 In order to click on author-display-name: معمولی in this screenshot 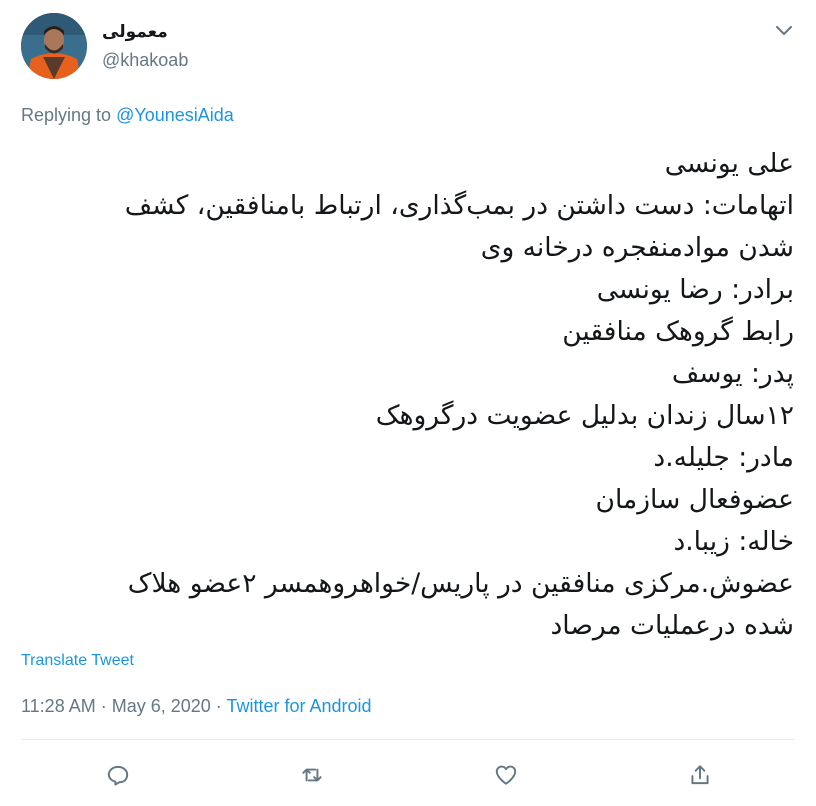, I will do `click(135, 32)`.